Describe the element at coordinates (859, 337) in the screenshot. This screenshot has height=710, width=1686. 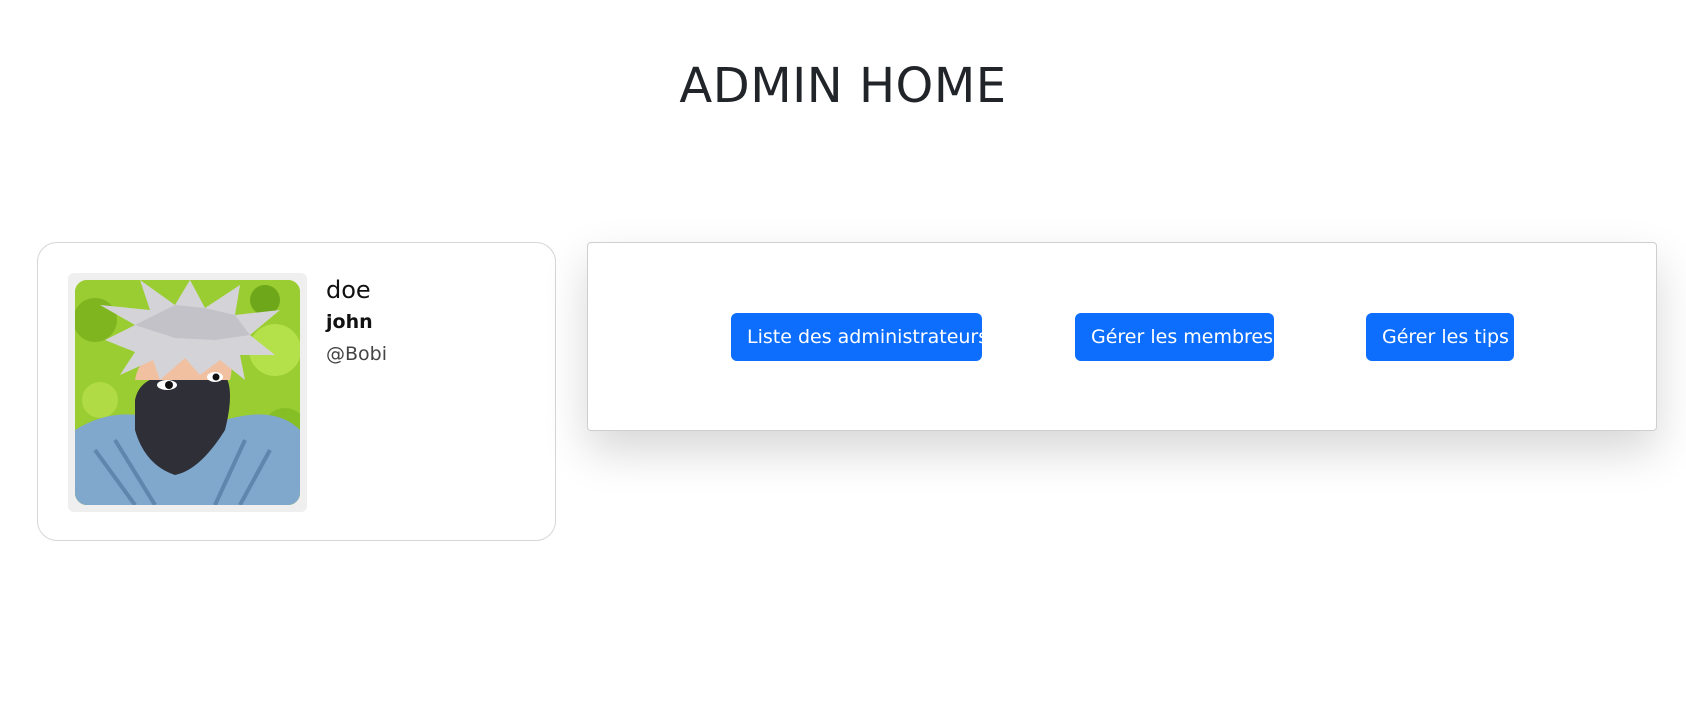
I see `list-admins-button: Liste des administrateurs` at that location.